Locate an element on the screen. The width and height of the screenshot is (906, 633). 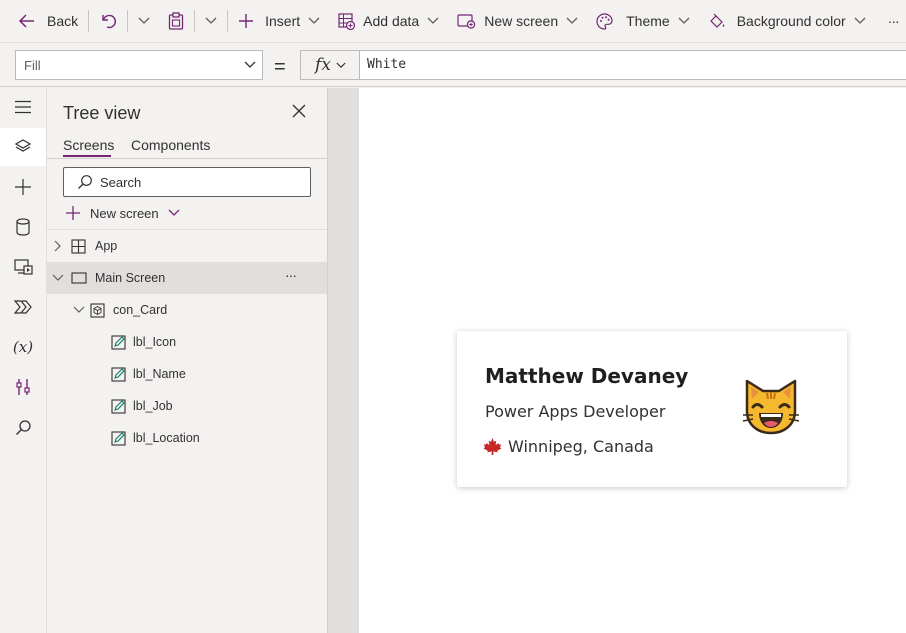
tab-components: Components is located at coordinates (170, 145).